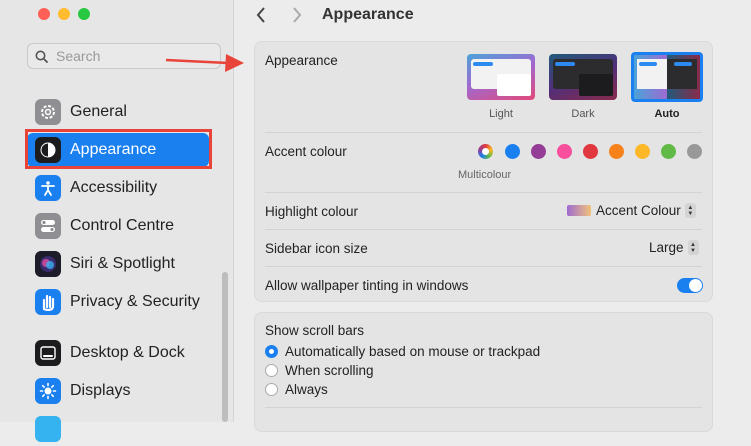  I want to click on wallpaper-tinting-label: Allow wallpaper tinting in windows, so click(367, 285).